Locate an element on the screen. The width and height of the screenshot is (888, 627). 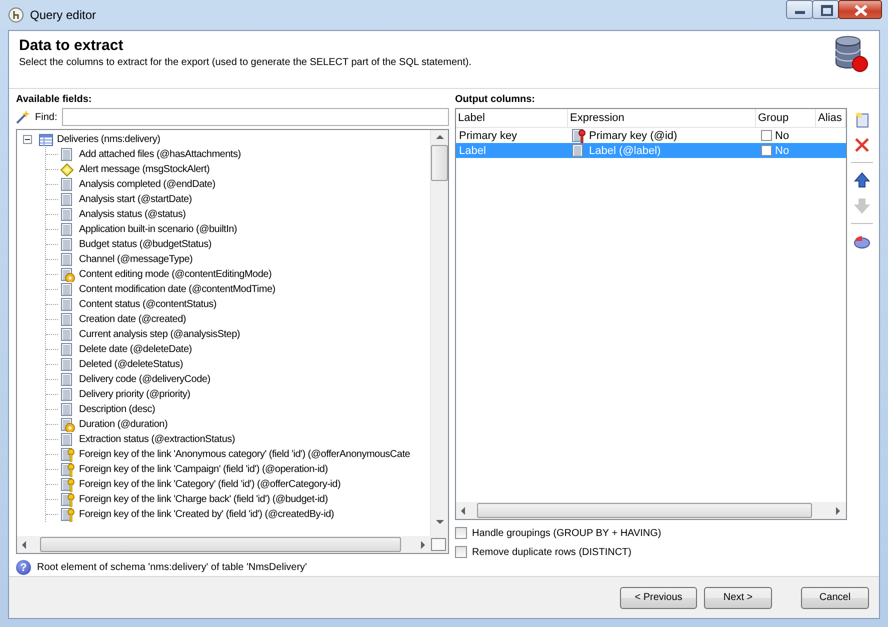
help-icon: ? is located at coordinates (23, 567).